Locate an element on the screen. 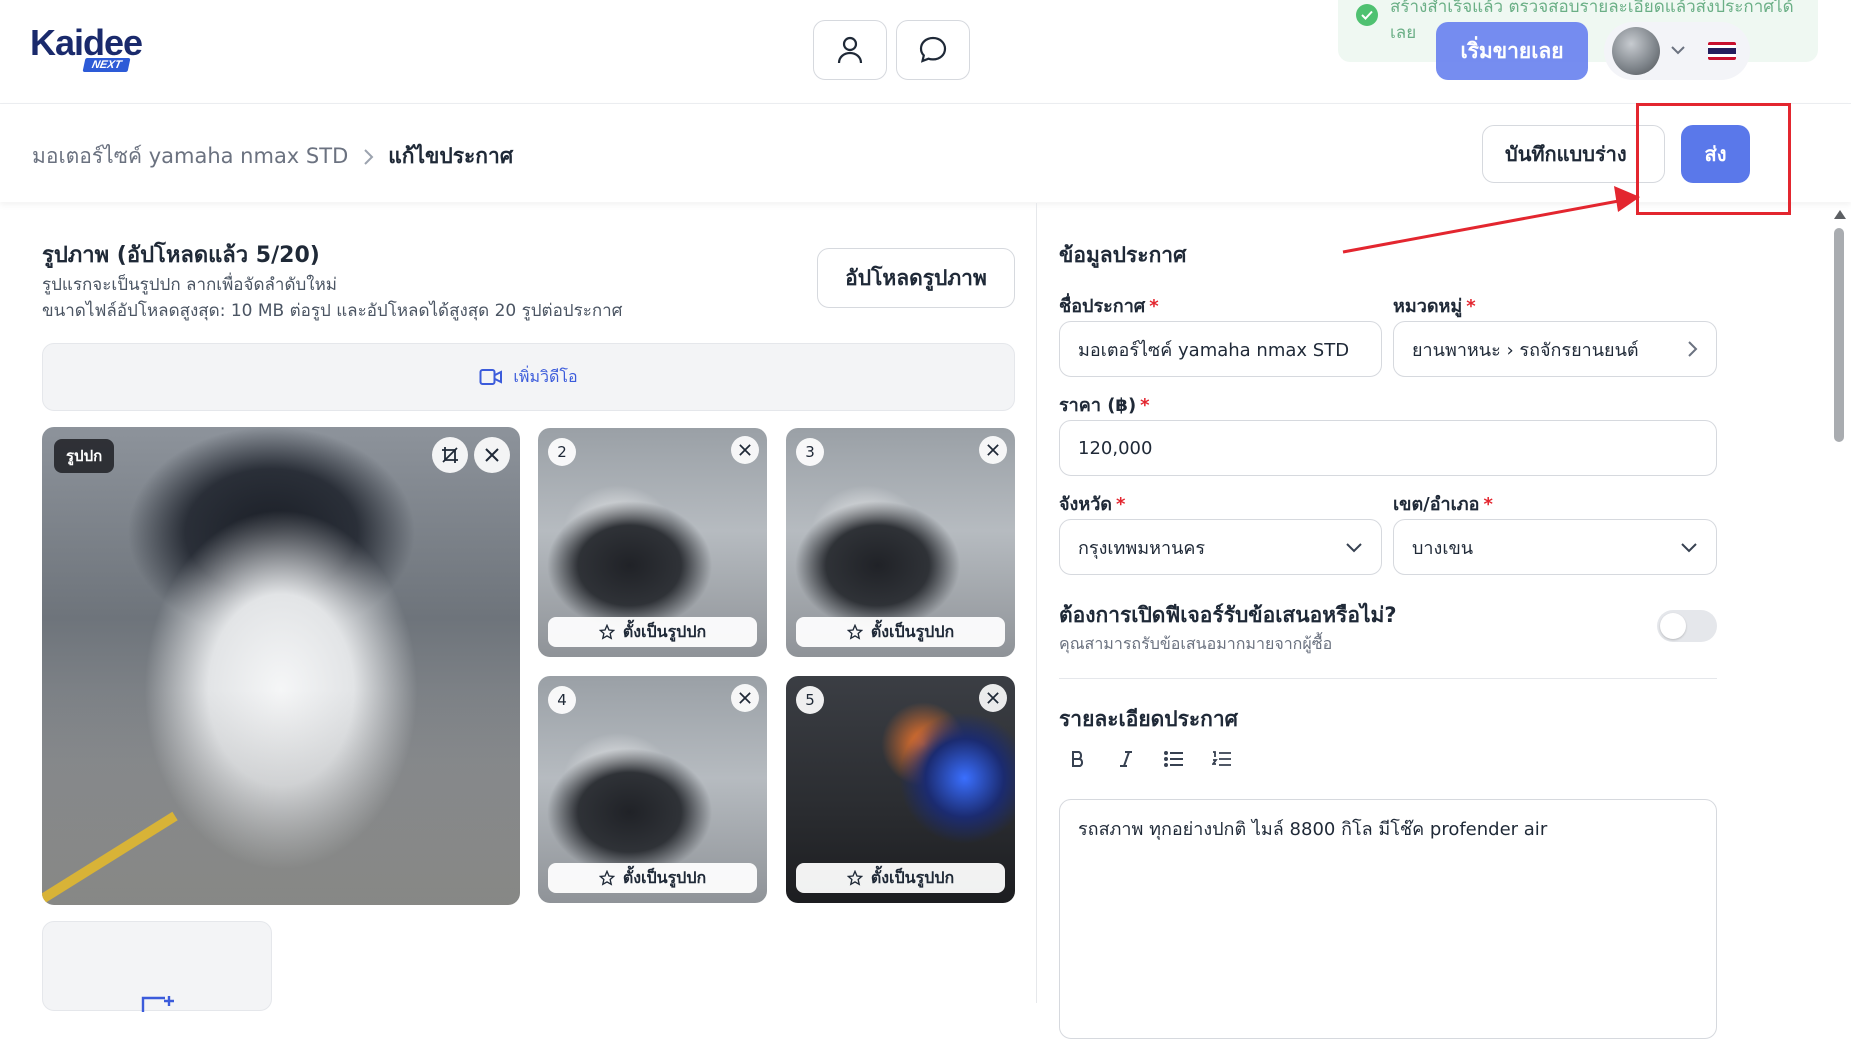 The image size is (1851, 1039). listing-info-title: ข้อมูลประกาศ is located at coordinates (1123, 255).